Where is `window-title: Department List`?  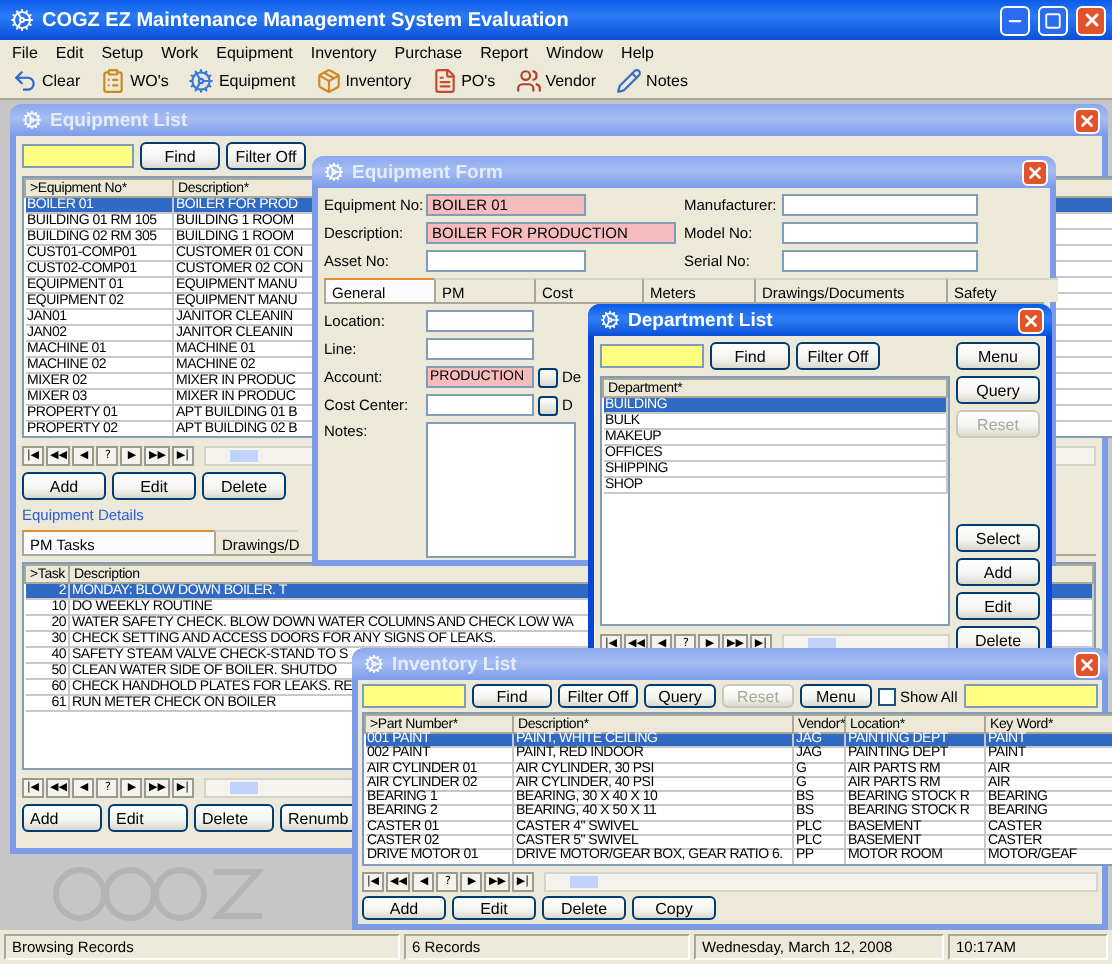
window-title: Department List is located at coordinates (701, 320).